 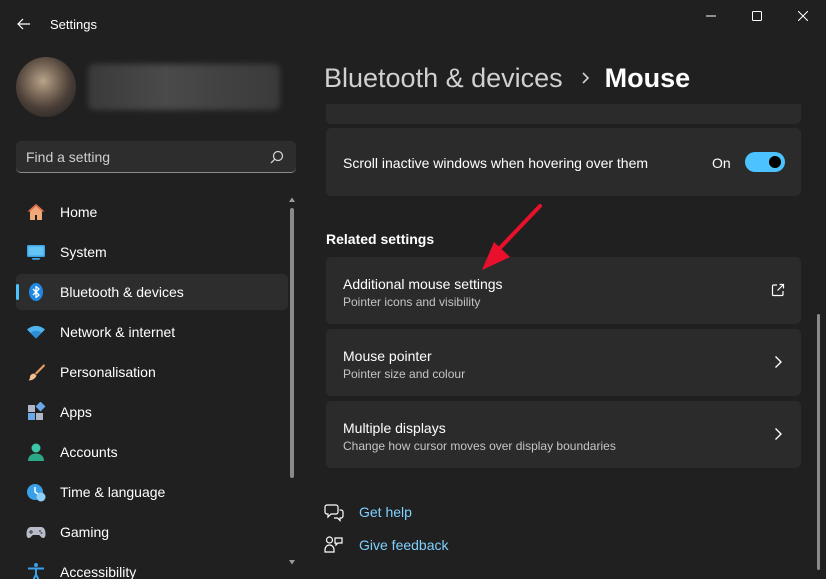 I want to click on sidebar-item-personalisation: Personalisation, so click(x=152, y=372).